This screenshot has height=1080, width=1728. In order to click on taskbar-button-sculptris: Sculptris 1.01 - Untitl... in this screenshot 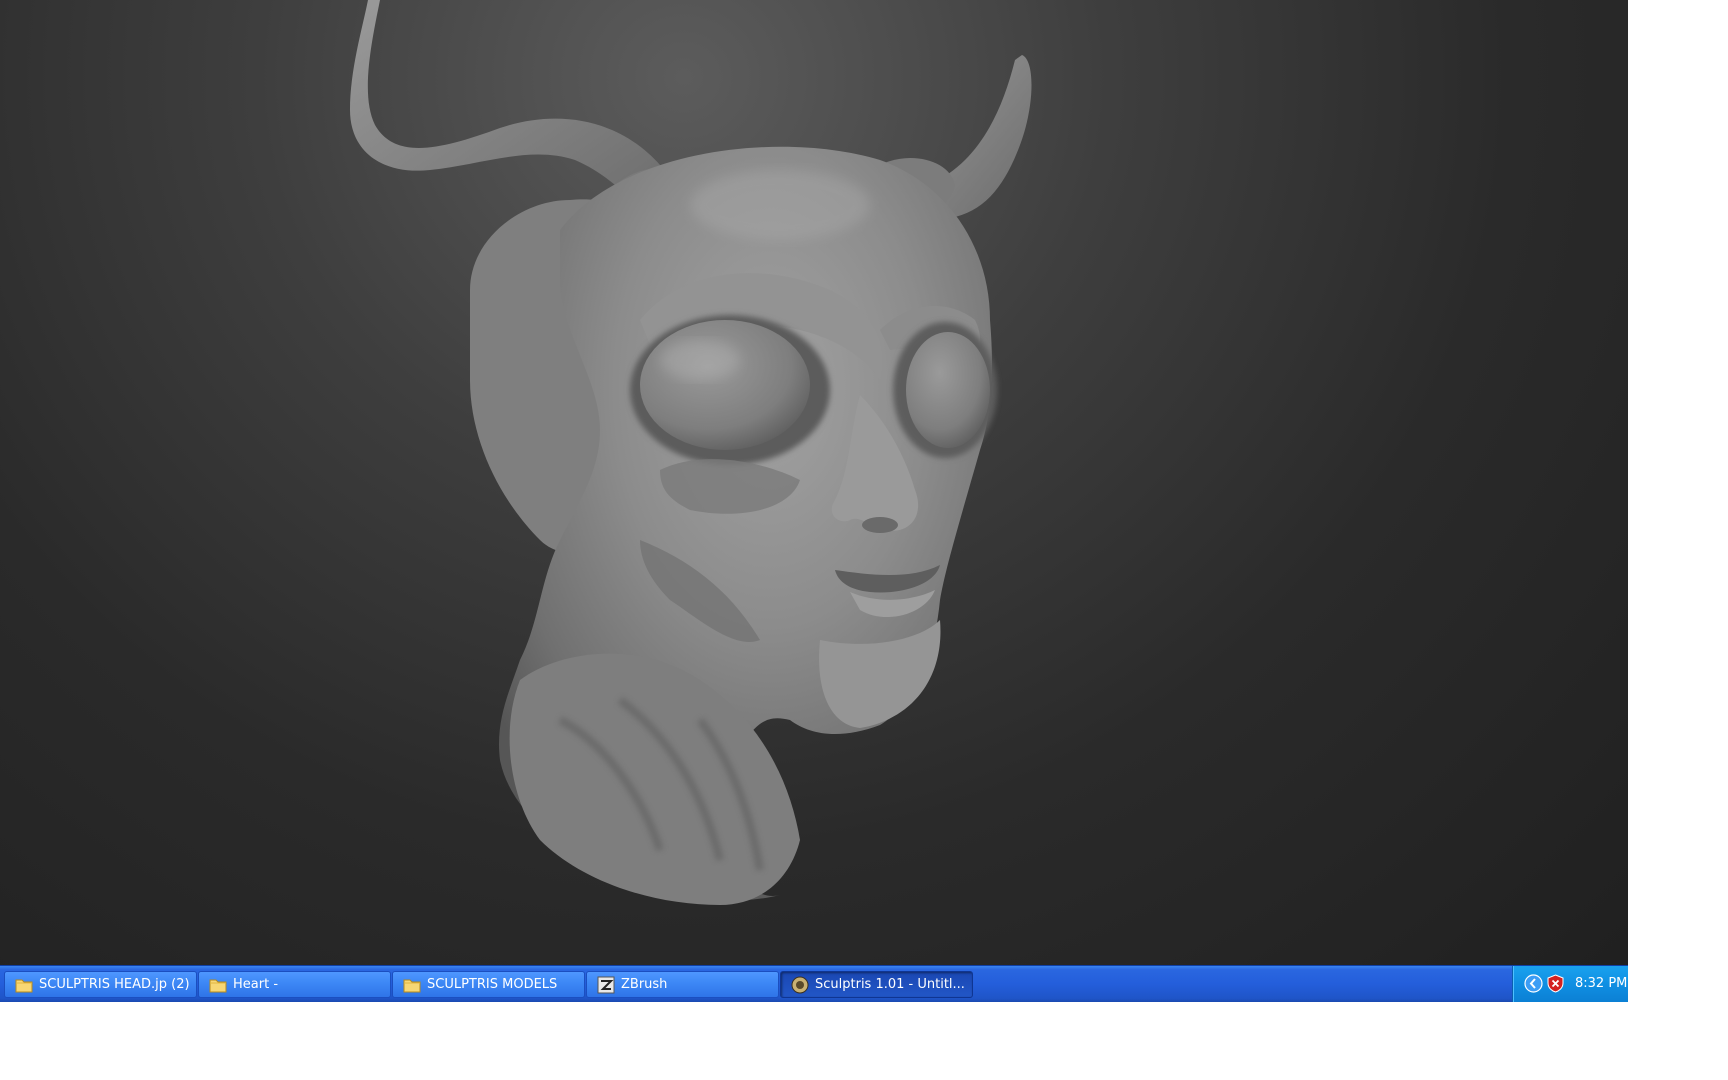, I will do `click(876, 984)`.